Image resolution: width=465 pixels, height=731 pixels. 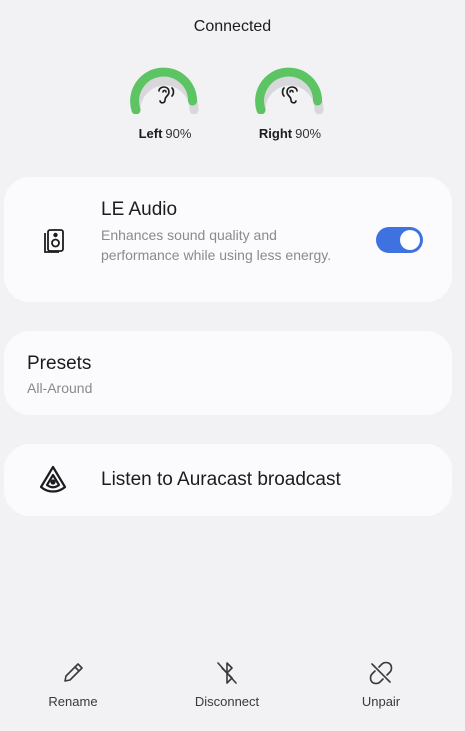 What do you see at coordinates (73, 701) in the screenshot?
I see `rename-label: Rename` at bounding box center [73, 701].